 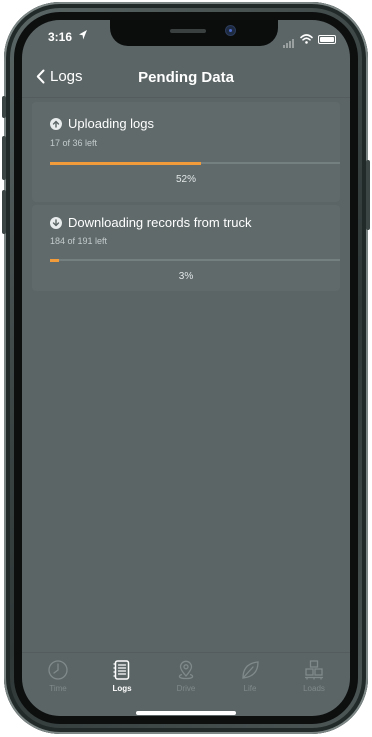 I want to click on status-time: 3:16, so click(x=60, y=37).